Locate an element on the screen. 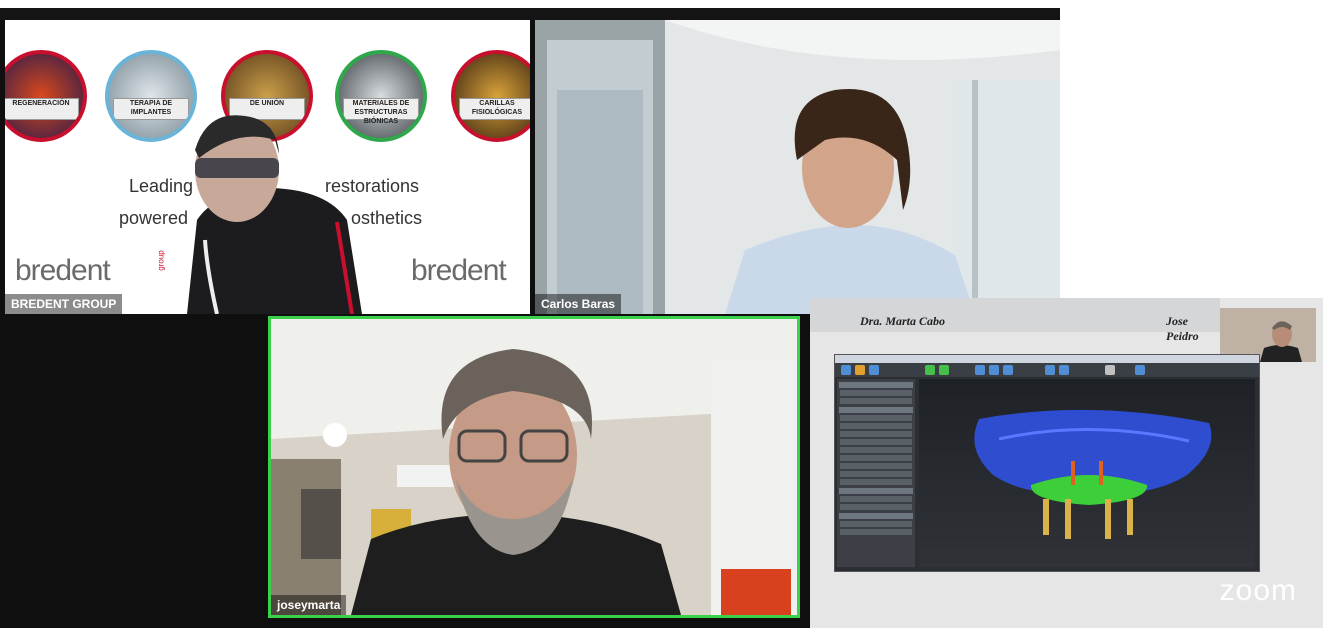  top-black-bar is located at coordinates (530, 14).